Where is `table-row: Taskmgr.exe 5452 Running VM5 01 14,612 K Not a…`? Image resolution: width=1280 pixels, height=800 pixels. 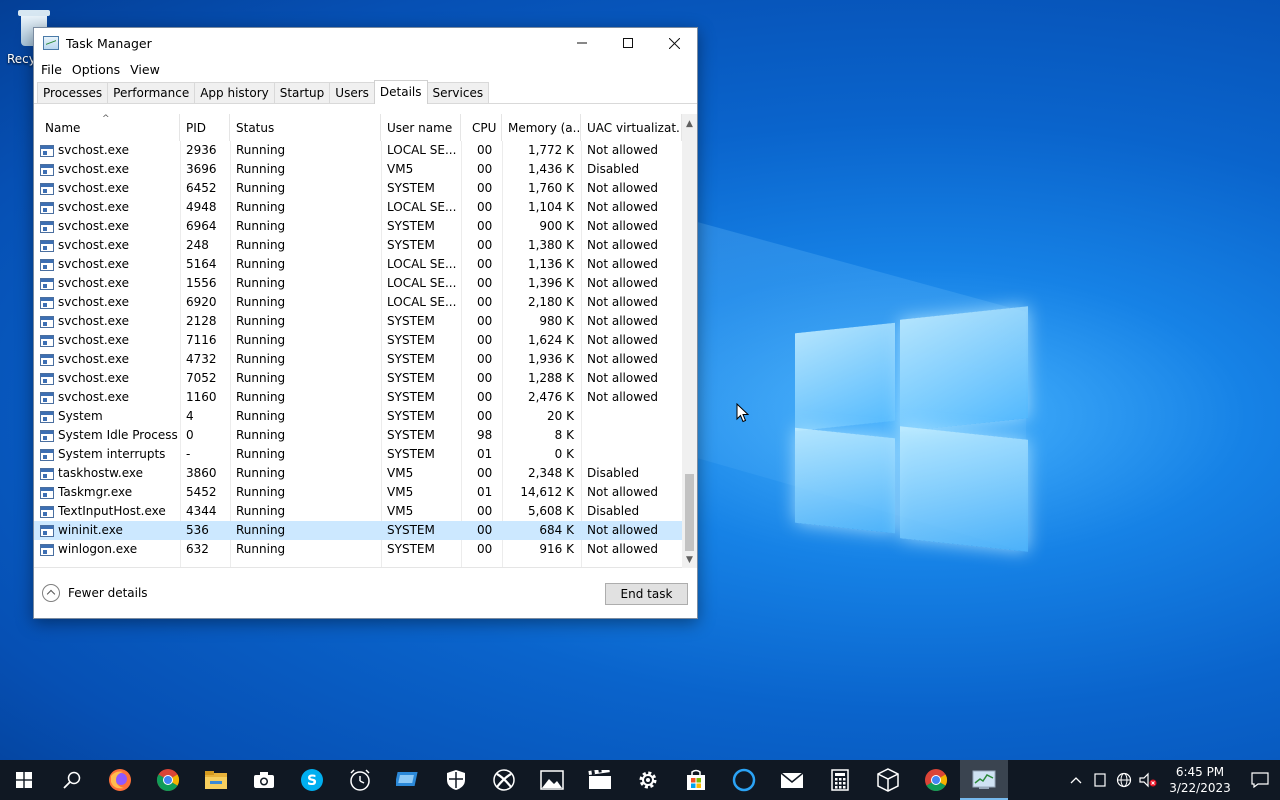
table-row: Taskmgr.exe 5452 Running VM5 01 14,612 K Not a… is located at coordinates (358, 492).